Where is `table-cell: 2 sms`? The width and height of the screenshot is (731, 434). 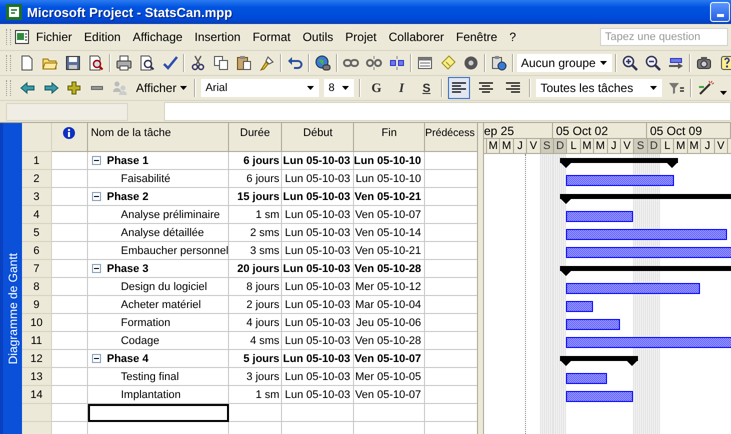
table-cell: 2 sms is located at coordinates (265, 232).